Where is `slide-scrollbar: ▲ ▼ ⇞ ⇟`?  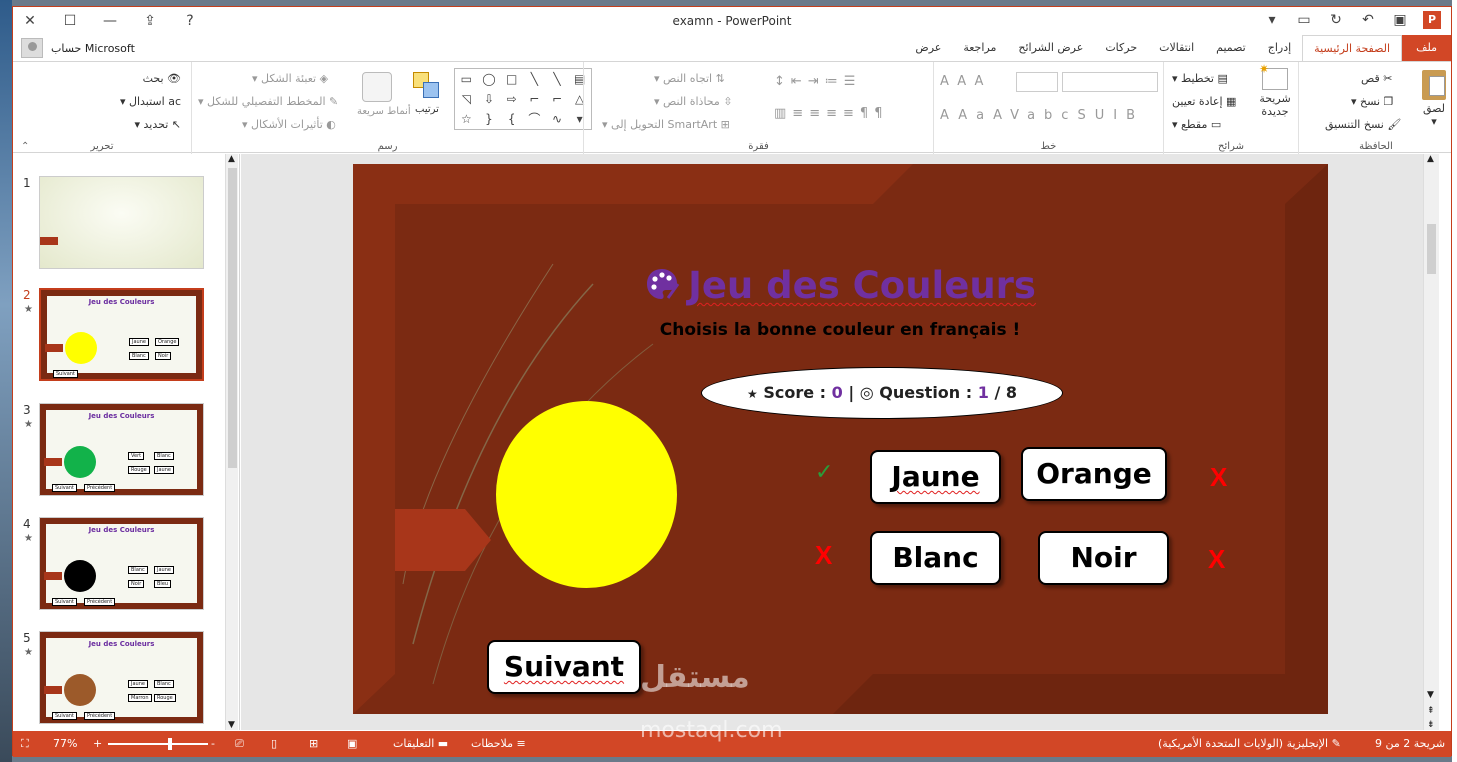
slide-scrollbar: ▲ ▼ ⇞ ⇟ is located at coordinates (1431, 442).